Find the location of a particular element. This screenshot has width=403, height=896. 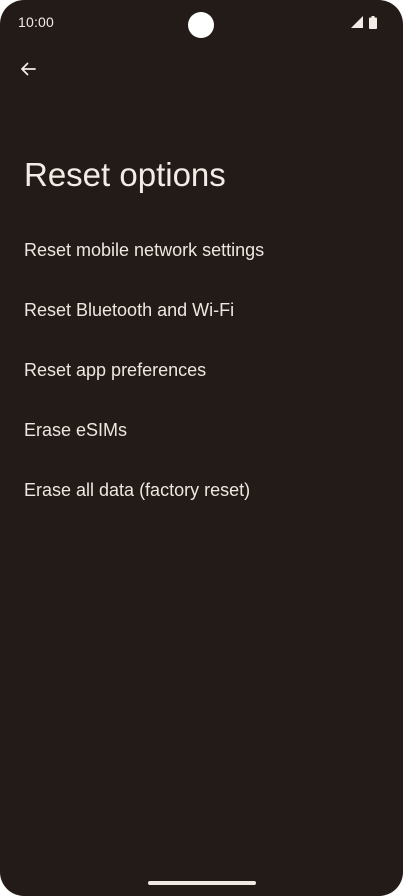

status-icons is located at coordinates (364, 22).